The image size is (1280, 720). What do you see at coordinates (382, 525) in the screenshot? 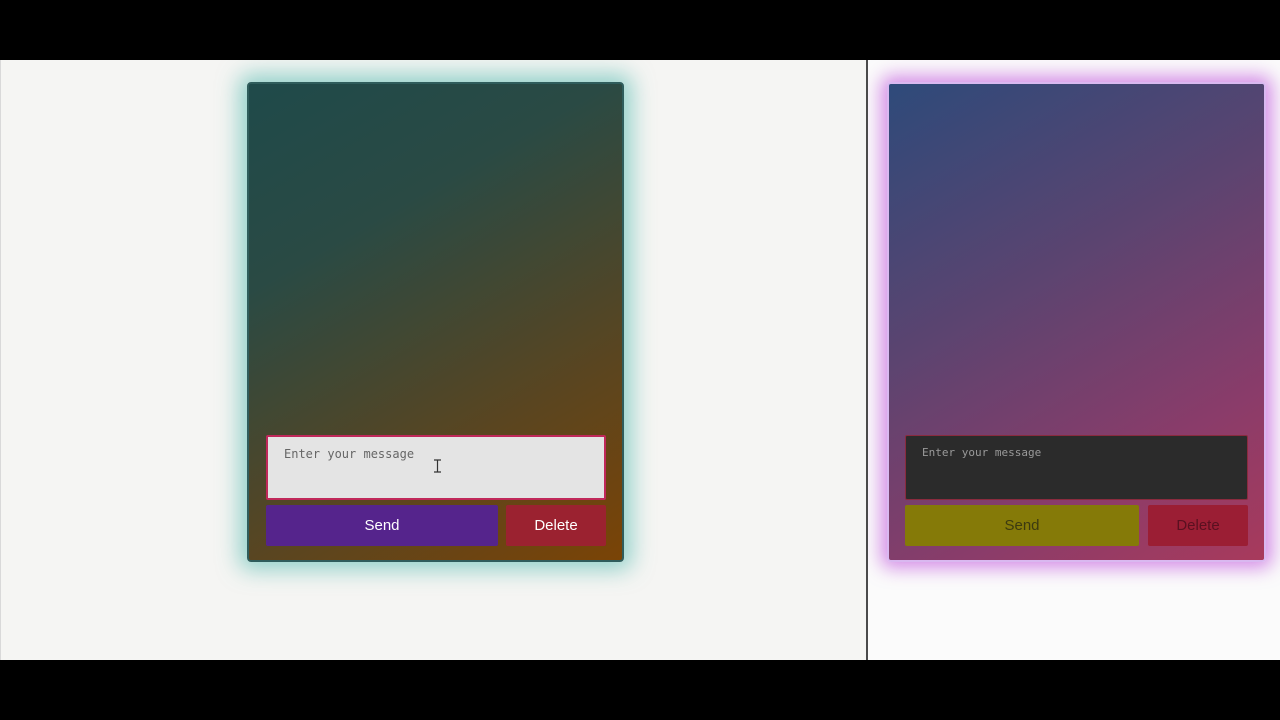
I see `left-send-button: Send` at bounding box center [382, 525].